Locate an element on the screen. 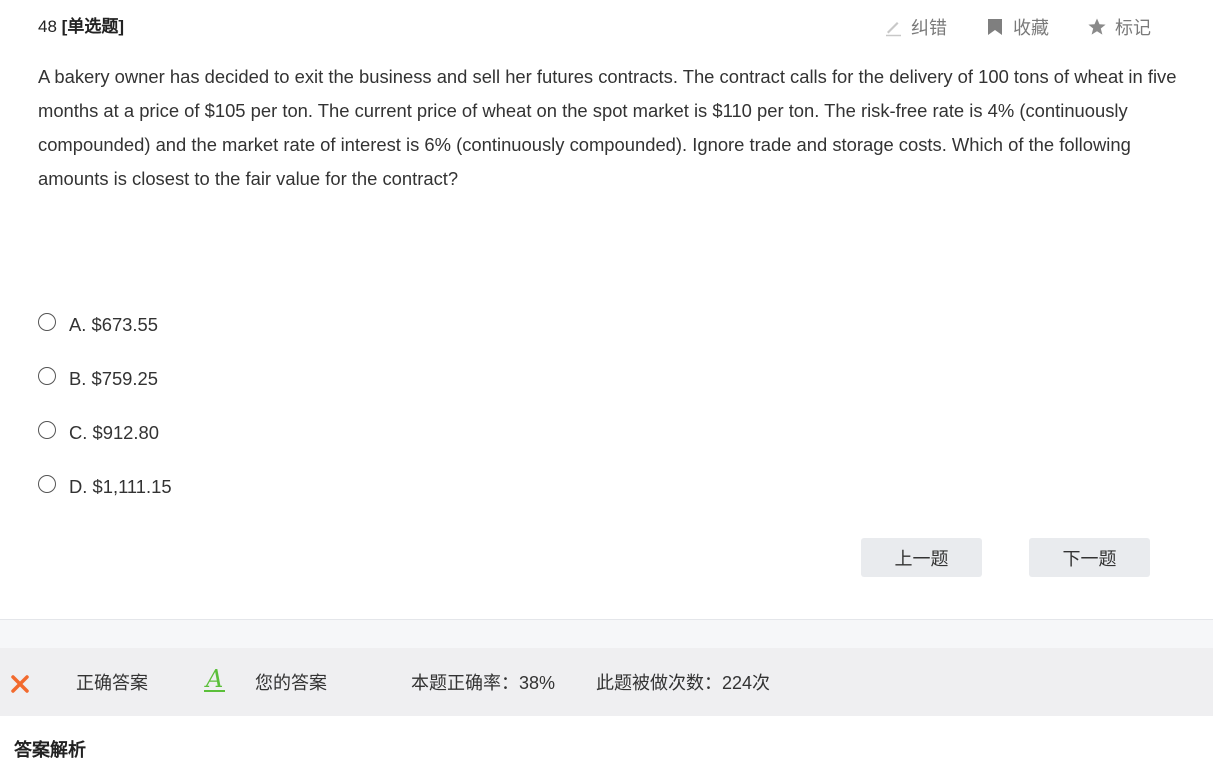  option-label: B. $759.25 is located at coordinates (113, 378).